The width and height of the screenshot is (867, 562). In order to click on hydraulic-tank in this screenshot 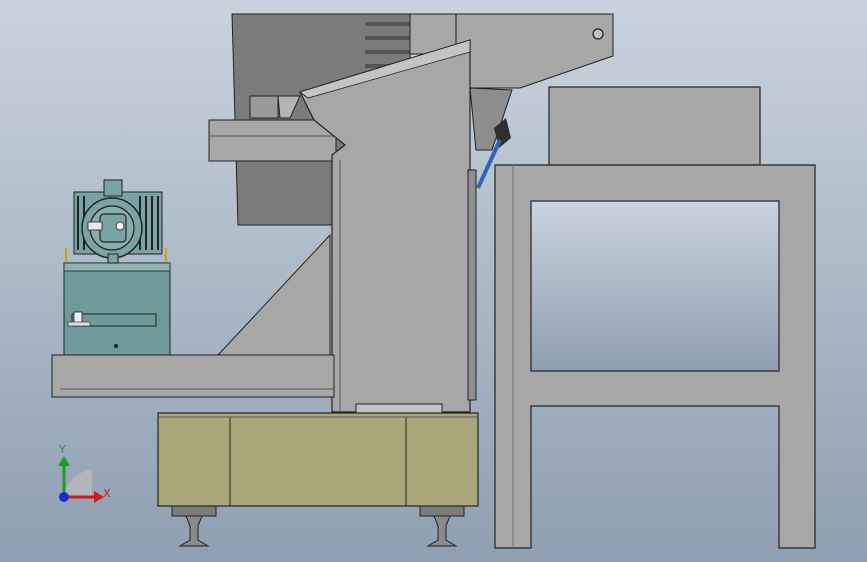, I will do `click(117, 309)`.